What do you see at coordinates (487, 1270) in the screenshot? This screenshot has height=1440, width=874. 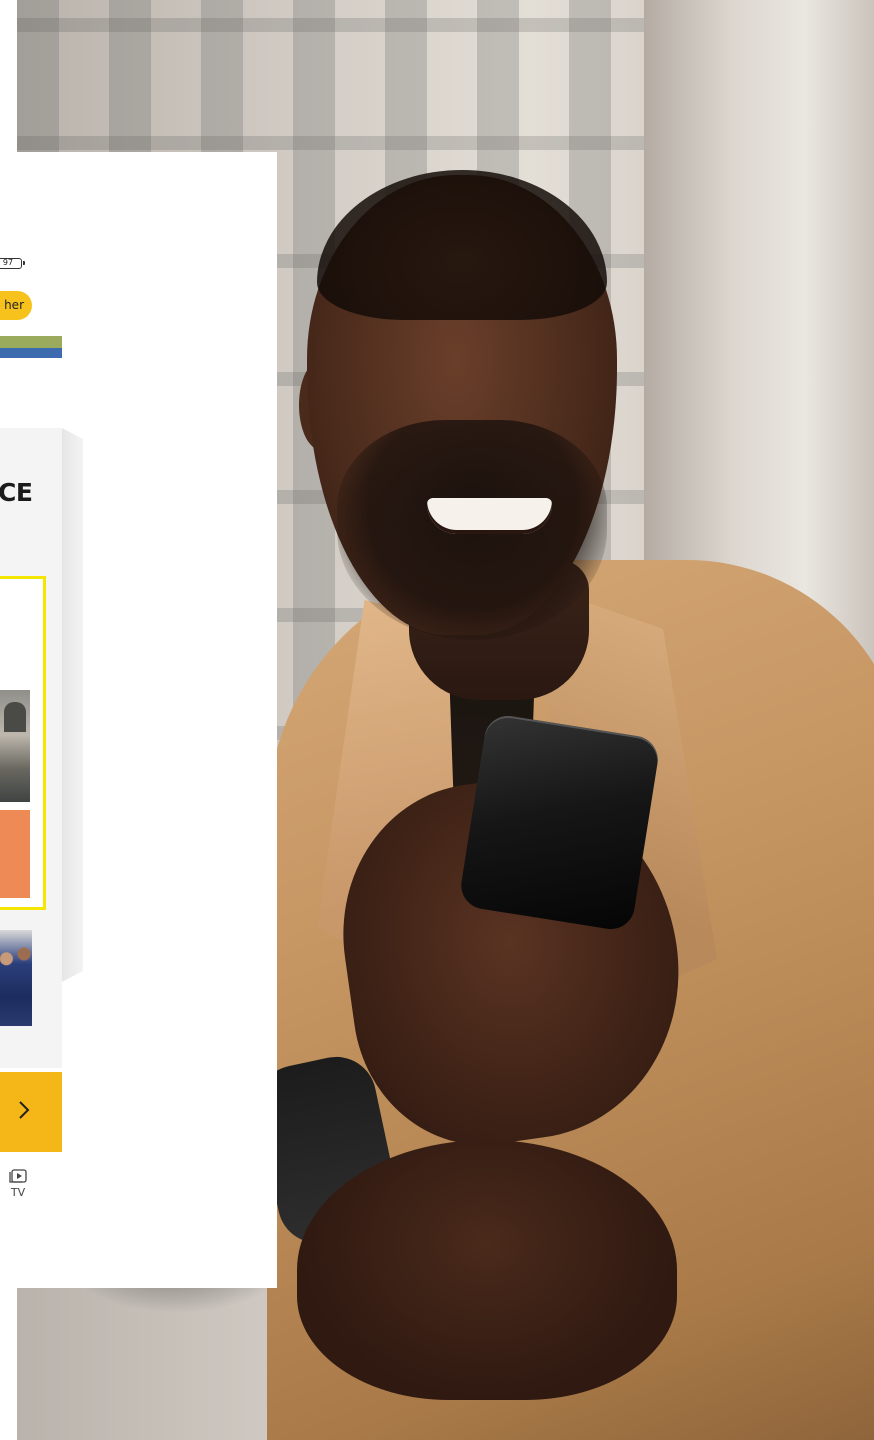 I see `left-hand` at bounding box center [487, 1270].